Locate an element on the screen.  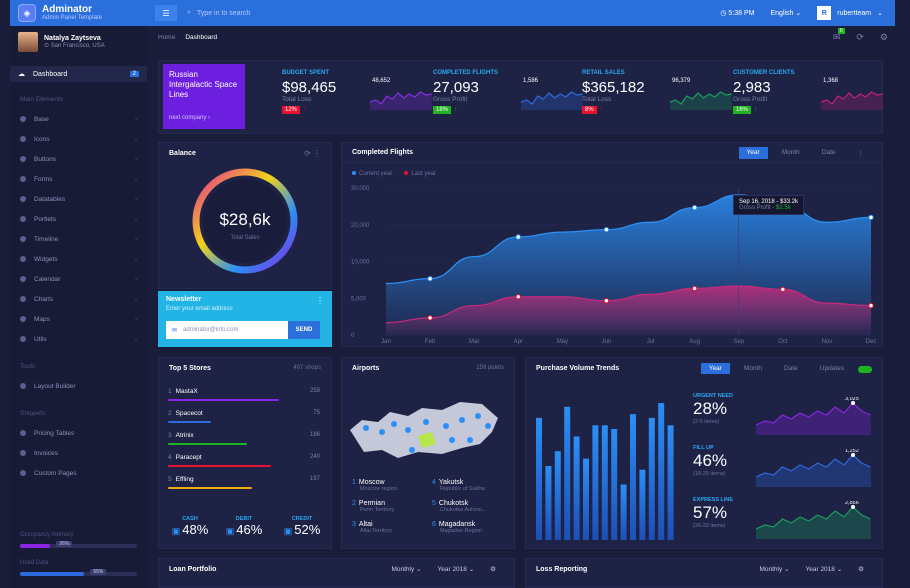
airport-name: Chukotsk is located at coordinates (453, 503).